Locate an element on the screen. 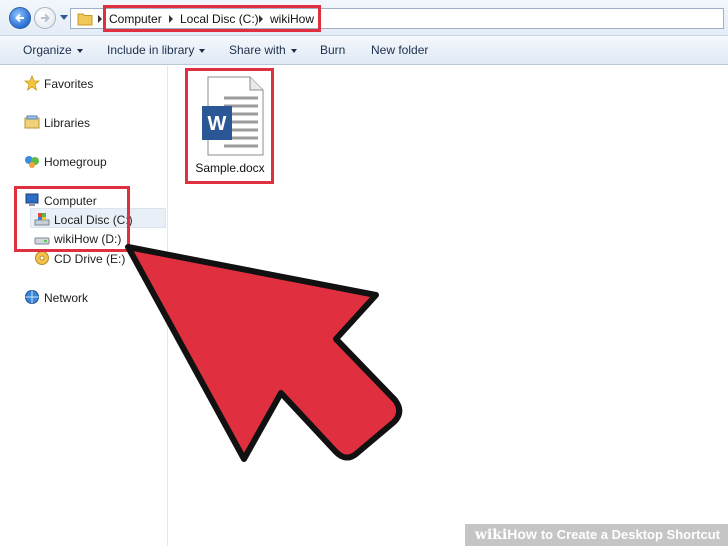 The height and width of the screenshot is (546, 728). folder-icon is located at coordinates (85, 19).